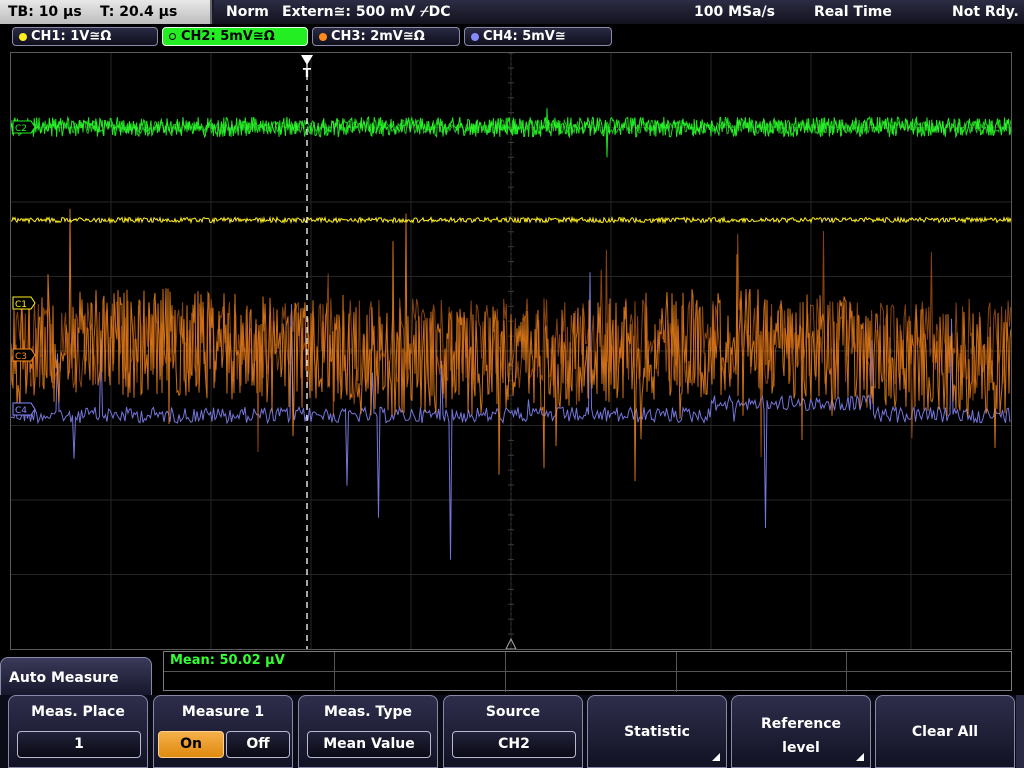 The image size is (1024, 768). I want to click on source-softkey: Source CH2, so click(513, 731).